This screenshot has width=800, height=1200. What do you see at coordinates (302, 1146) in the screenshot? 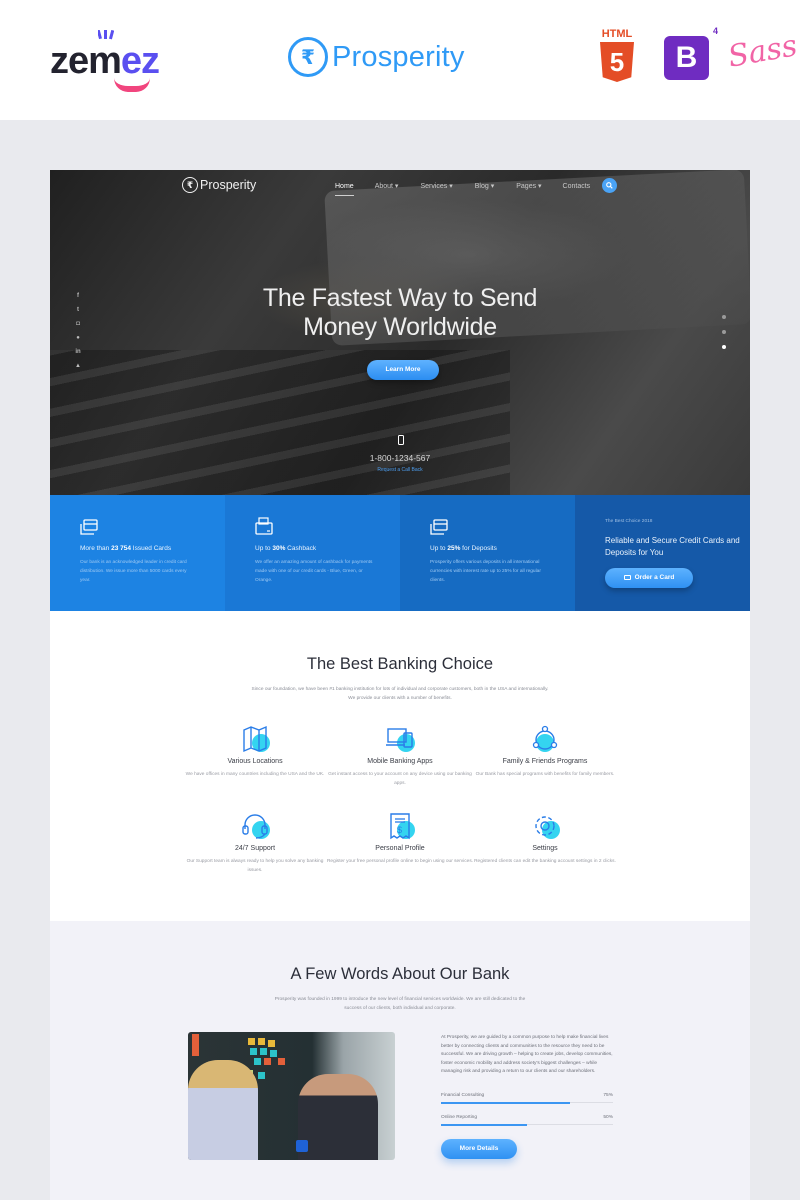
I see `blue-mug` at bounding box center [302, 1146].